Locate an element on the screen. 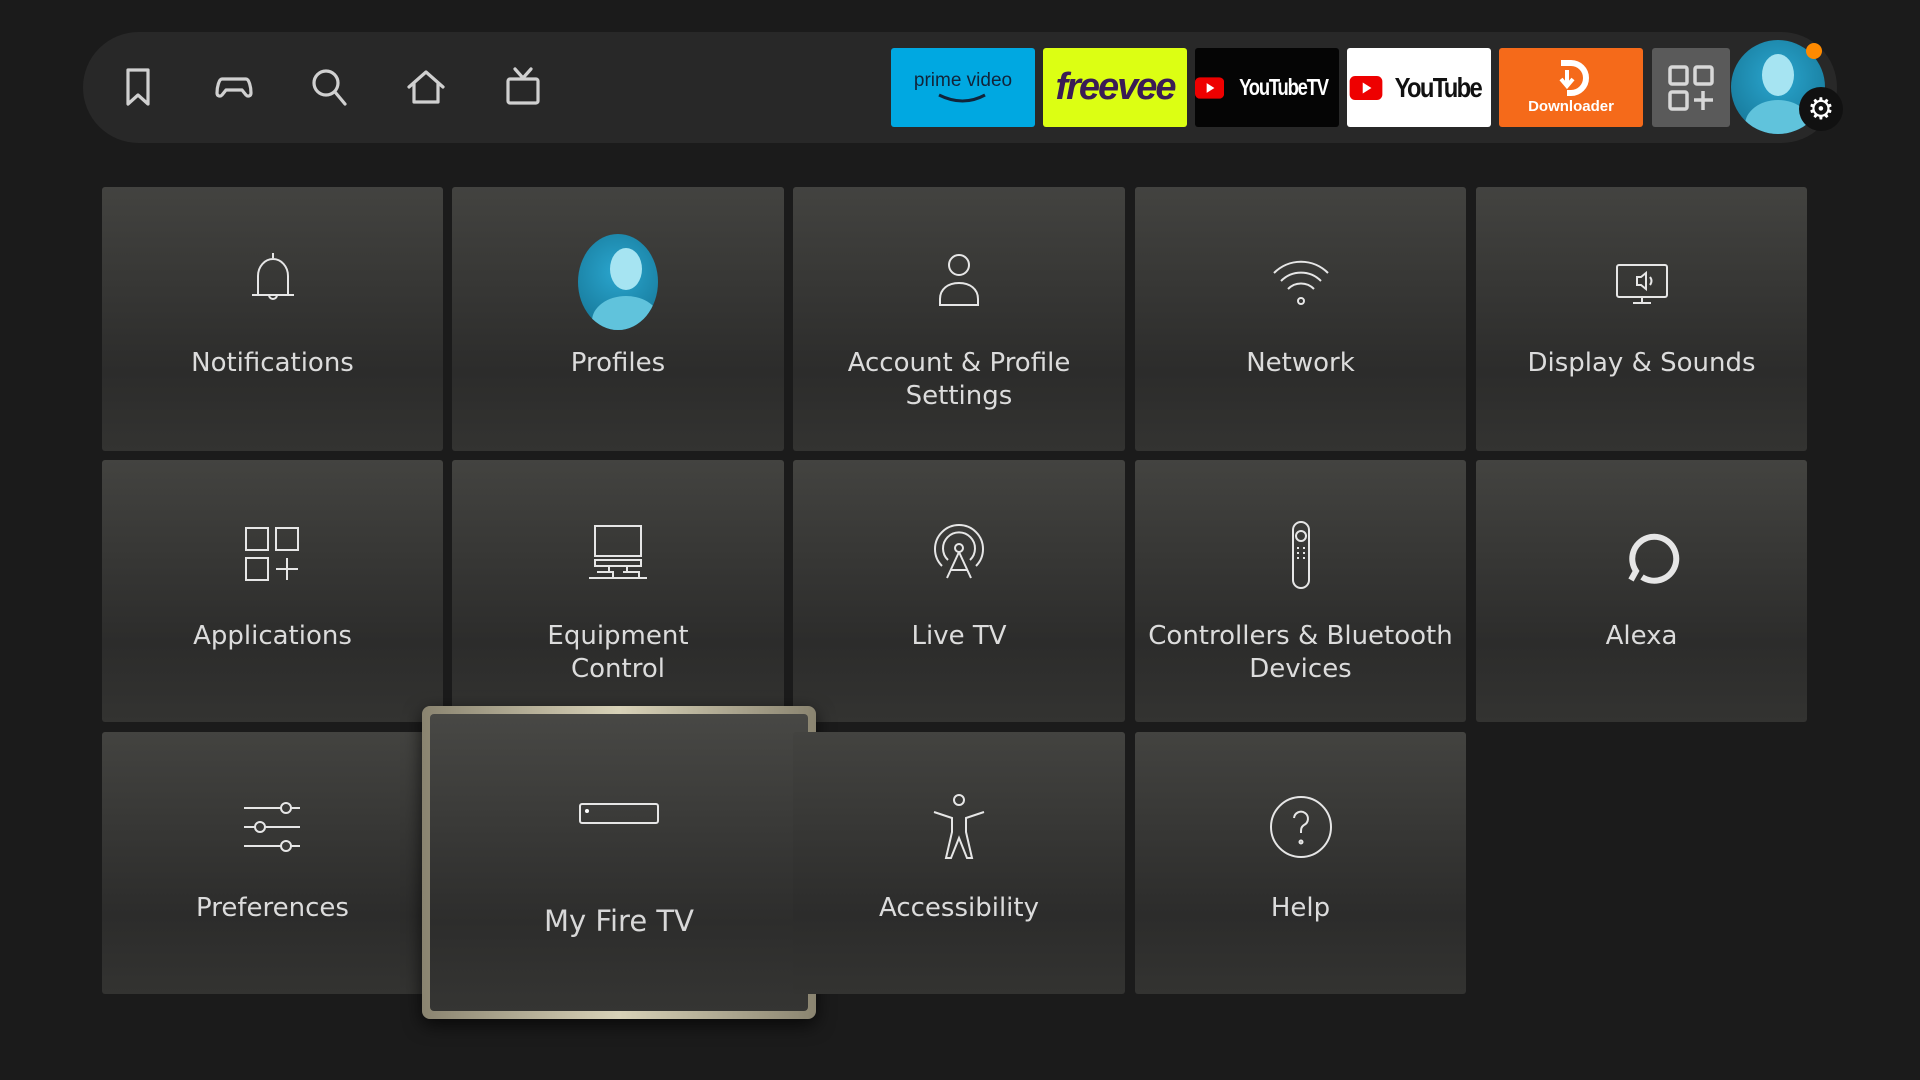 Image resolution: width=1920 pixels, height=1080 pixels. tile-label: Alexa is located at coordinates (1641, 636).